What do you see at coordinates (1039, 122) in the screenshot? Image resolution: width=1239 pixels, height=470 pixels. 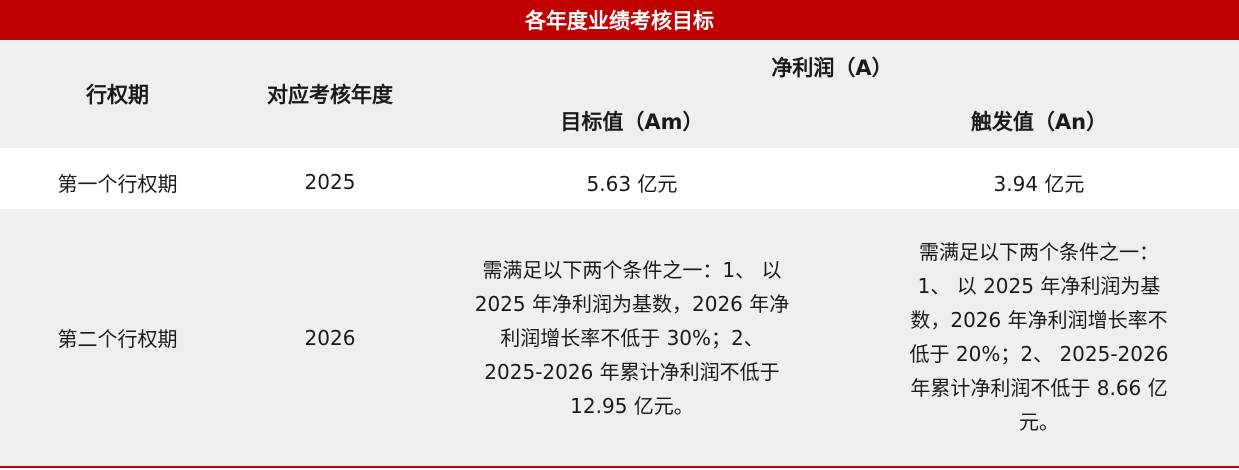 I see `header-trigger: 触发值（An）` at bounding box center [1039, 122].